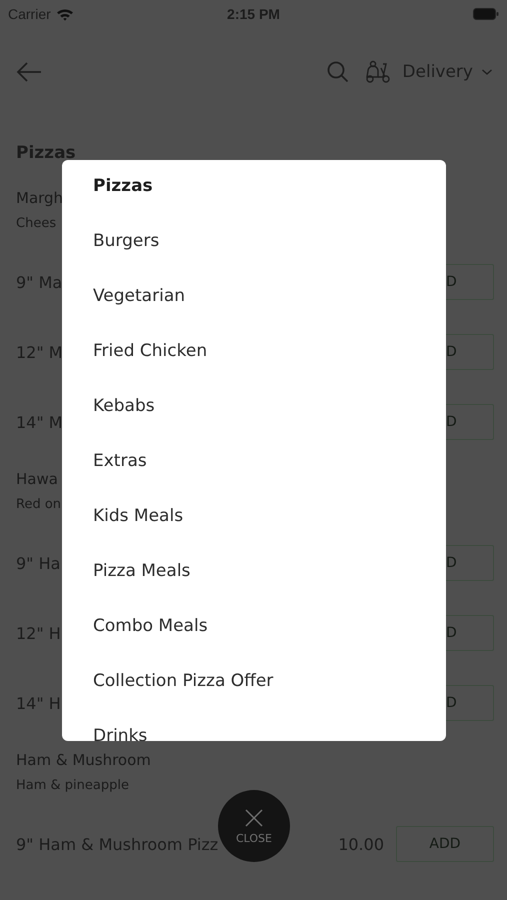 This screenshot has height=900, width=507. What do you see at coordinates (111, 254) in the screenshot?
I see `category-item: Burgers` at bounding box center [111, 254].